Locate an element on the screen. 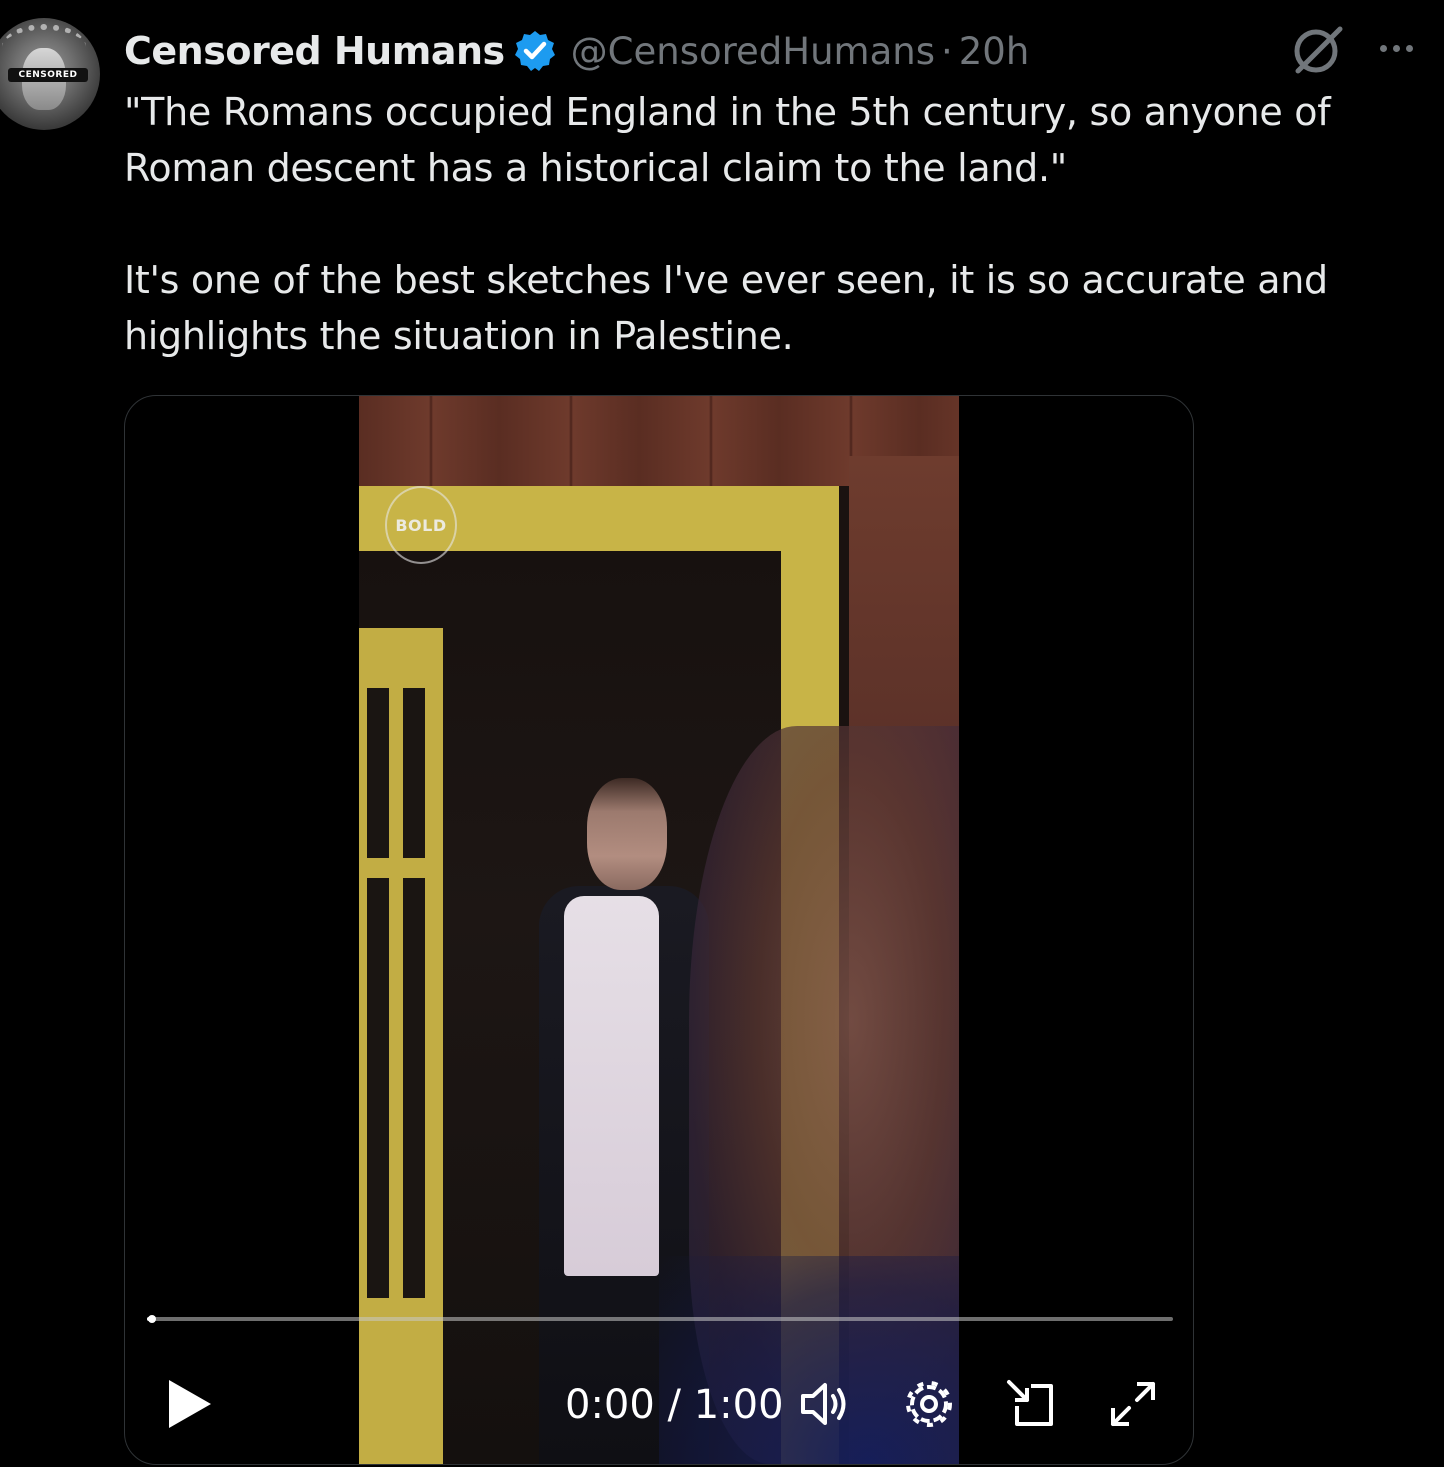  avatar: CENSORED is located at coordinates (50, 74).